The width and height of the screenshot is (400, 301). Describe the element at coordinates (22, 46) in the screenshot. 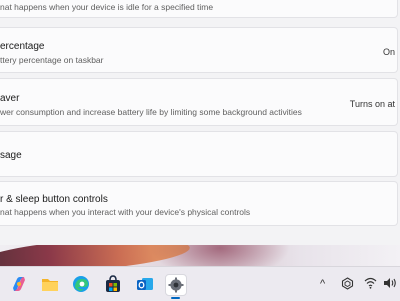

I see `battery-percentage-title: ercentage` at that location.